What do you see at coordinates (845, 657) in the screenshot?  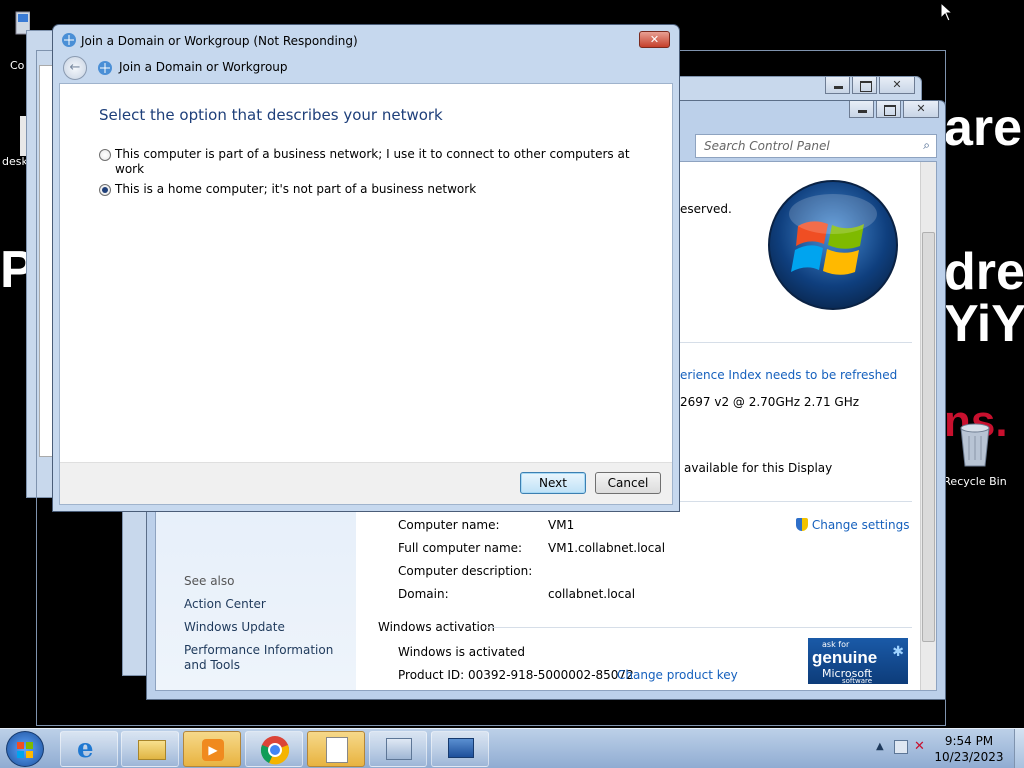 I see `genuine-line2: genuine` at bounding box center [845, 657].